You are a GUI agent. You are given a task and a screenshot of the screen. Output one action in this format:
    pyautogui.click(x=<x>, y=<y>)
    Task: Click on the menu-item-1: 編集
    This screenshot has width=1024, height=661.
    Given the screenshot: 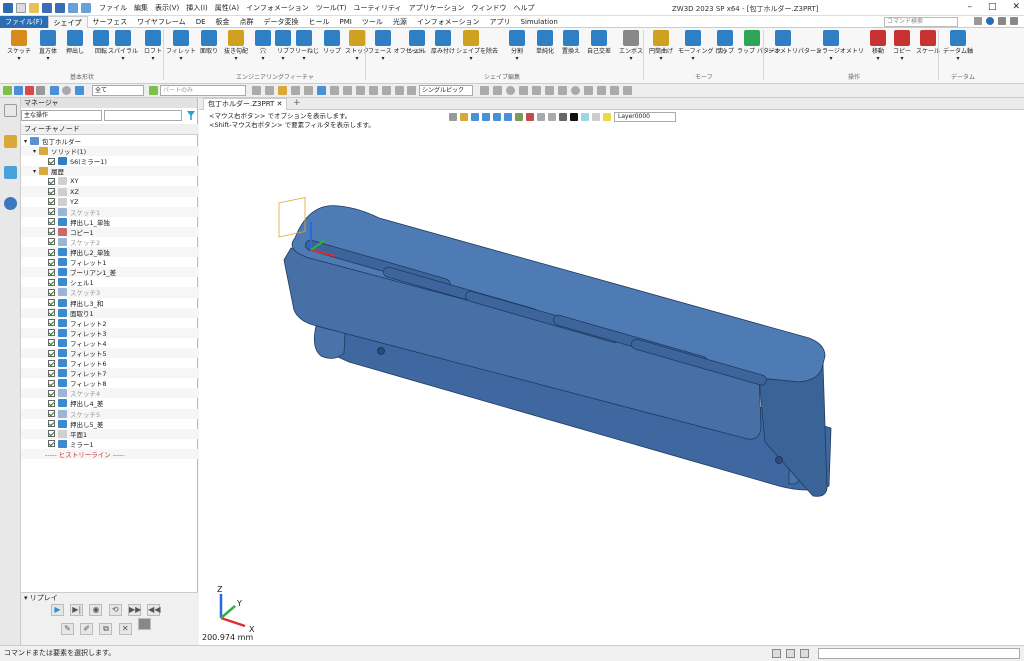 What is the action you would take?
    pyautogui.click(x=141, y=8)
    